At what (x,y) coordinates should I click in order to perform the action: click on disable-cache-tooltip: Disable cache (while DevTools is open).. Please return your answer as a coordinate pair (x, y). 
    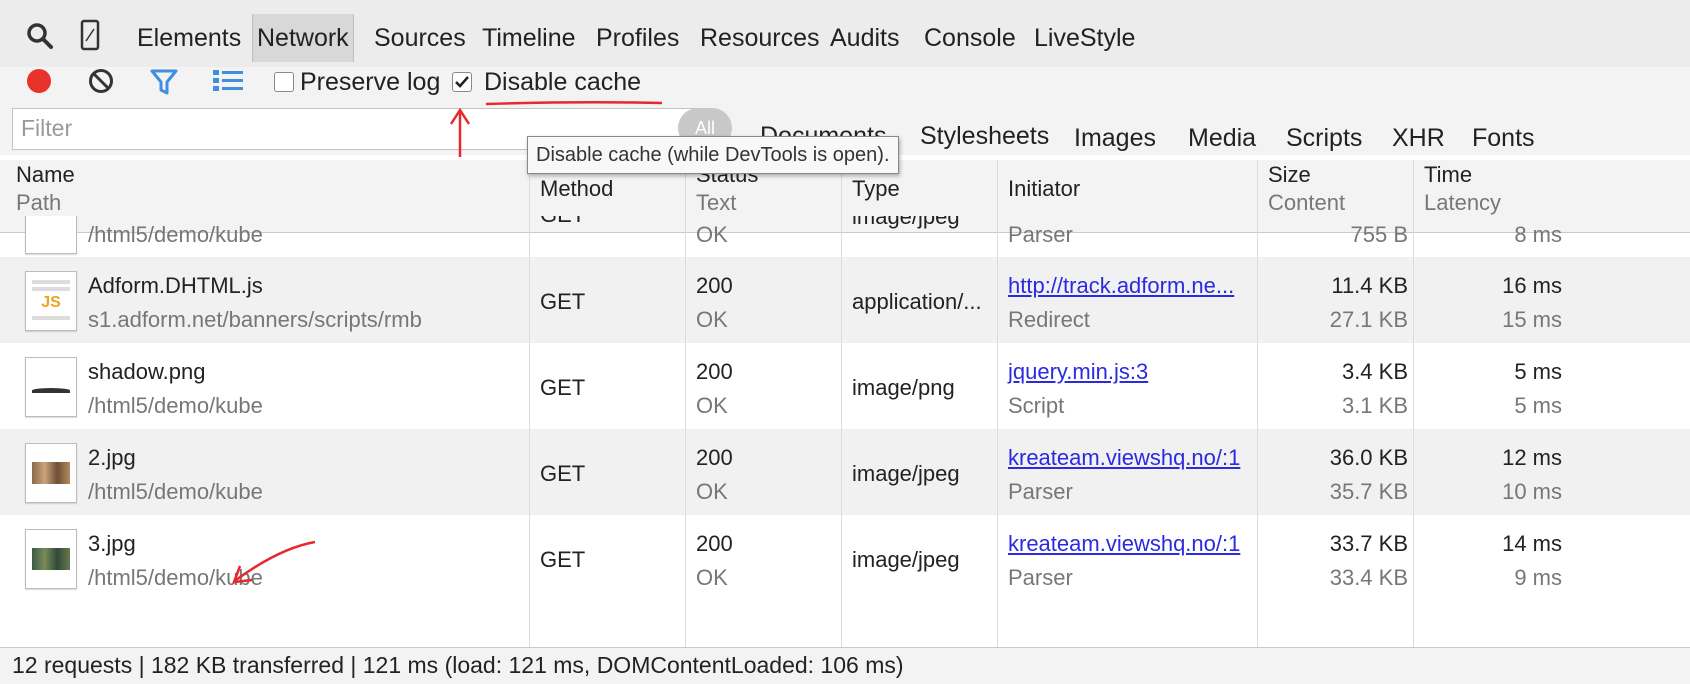
    Looking at the image, I should click on (713, 155).